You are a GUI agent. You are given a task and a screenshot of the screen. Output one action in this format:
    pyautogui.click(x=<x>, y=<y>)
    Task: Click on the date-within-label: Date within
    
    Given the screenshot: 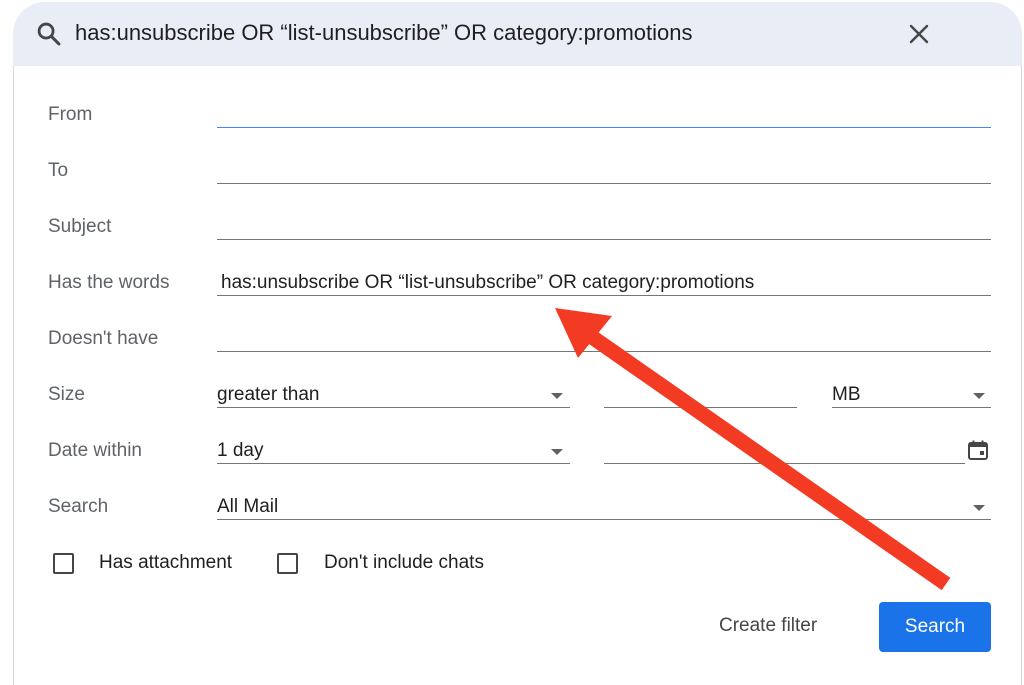 What is the action you would take?
    pyautogui.click(x=95, y=450)
    